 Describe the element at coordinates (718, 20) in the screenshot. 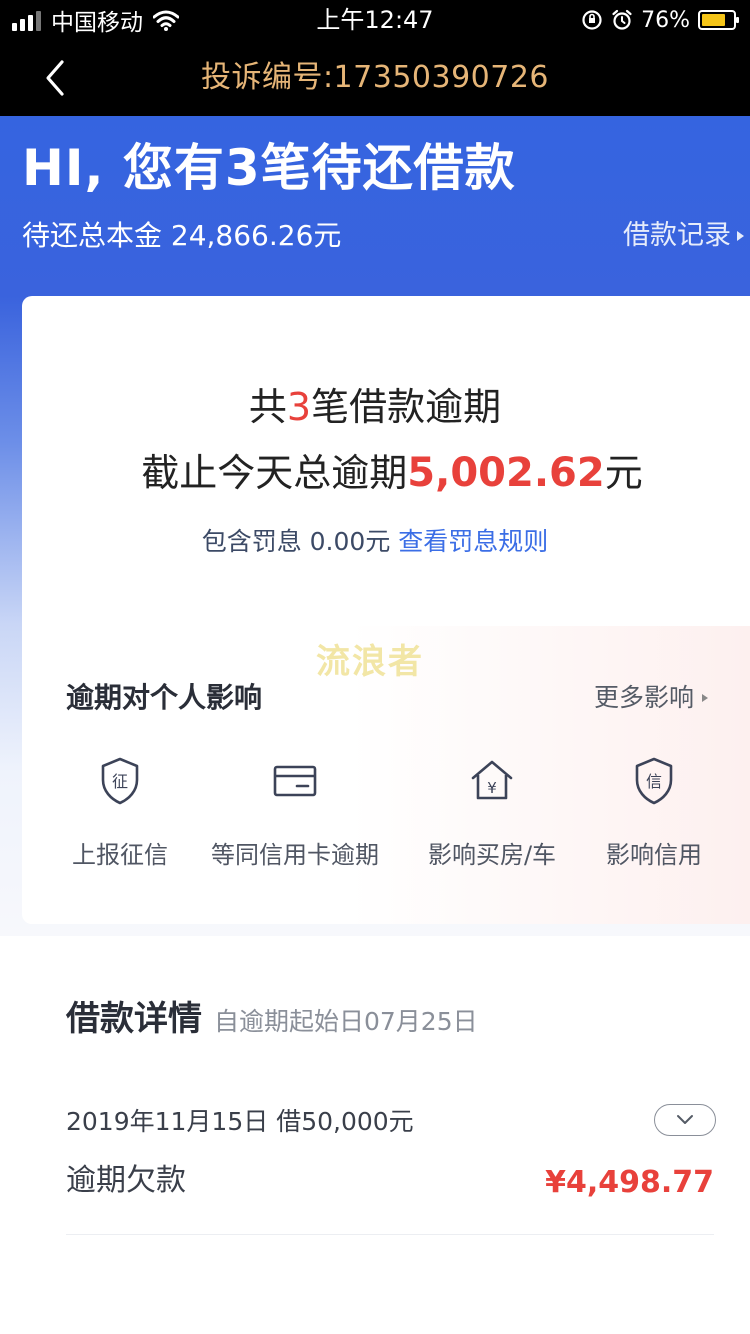

I see `battery-charging-icon` at that location.